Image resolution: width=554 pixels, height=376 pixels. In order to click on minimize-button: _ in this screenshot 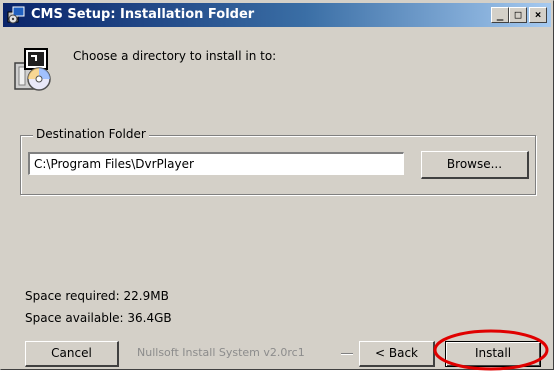, I will do `click(500, 15)`.